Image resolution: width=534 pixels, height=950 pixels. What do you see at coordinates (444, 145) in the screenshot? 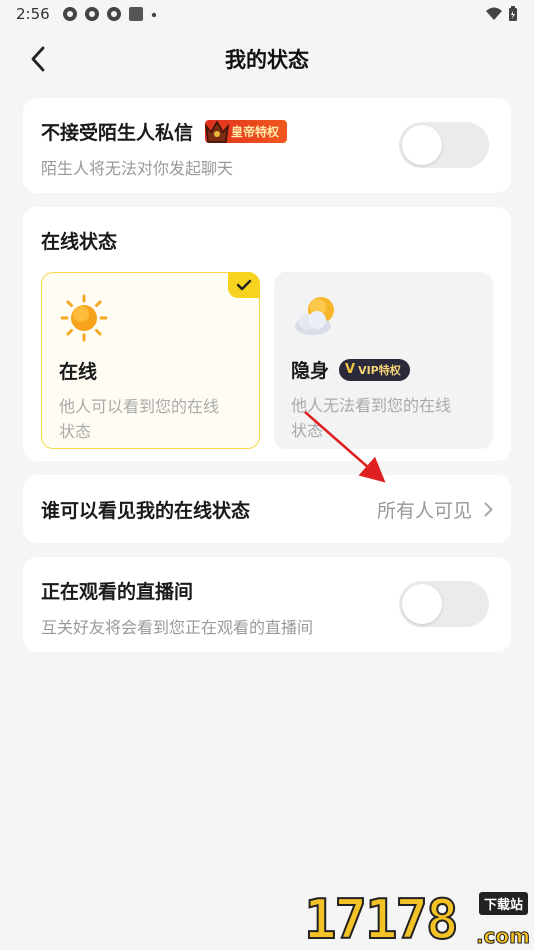
I see `stranger-messages-toggle` at bounding box center [444, 145].